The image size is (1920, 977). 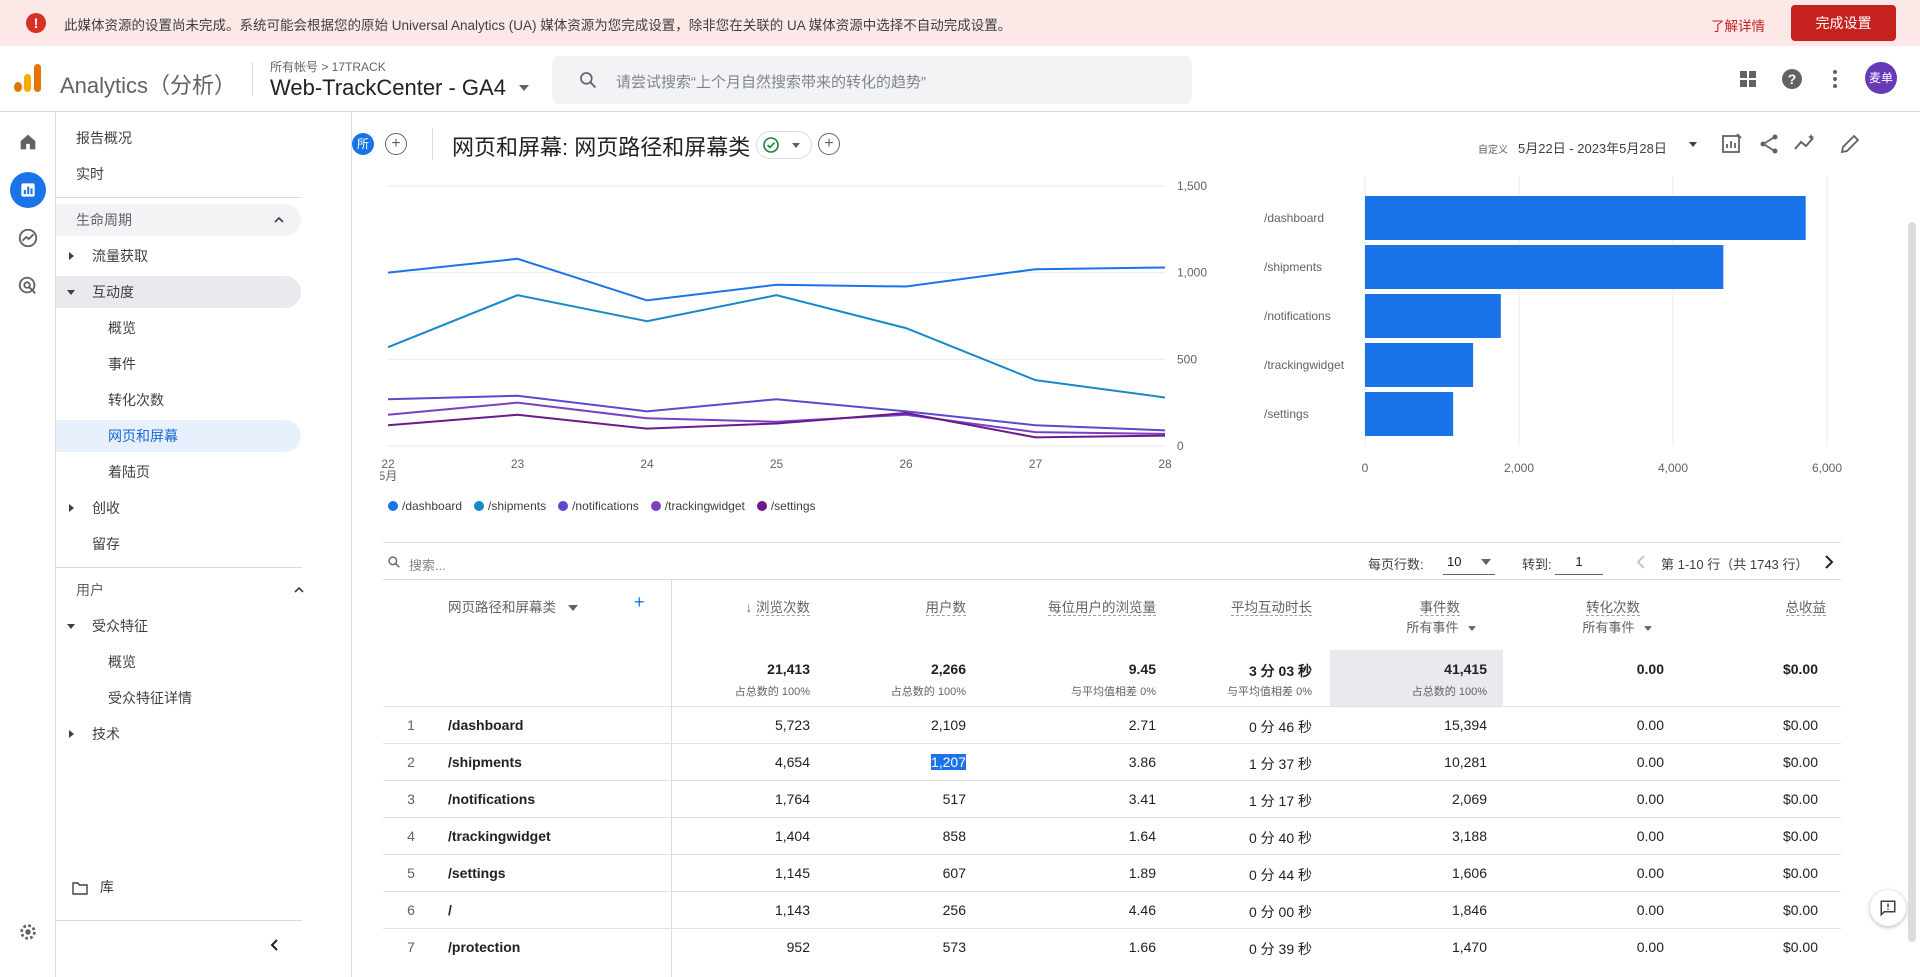 I want to click on customize-report-icon, so click(x=1732, y=144).